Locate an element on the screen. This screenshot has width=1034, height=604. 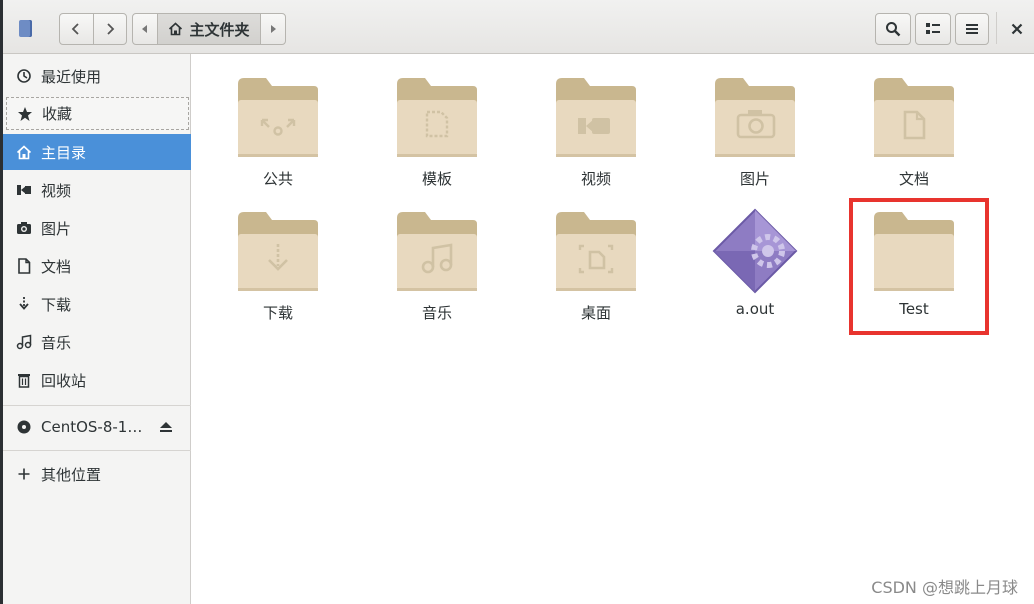
folder-item: 音乐 is located at coordinates (437, 261).